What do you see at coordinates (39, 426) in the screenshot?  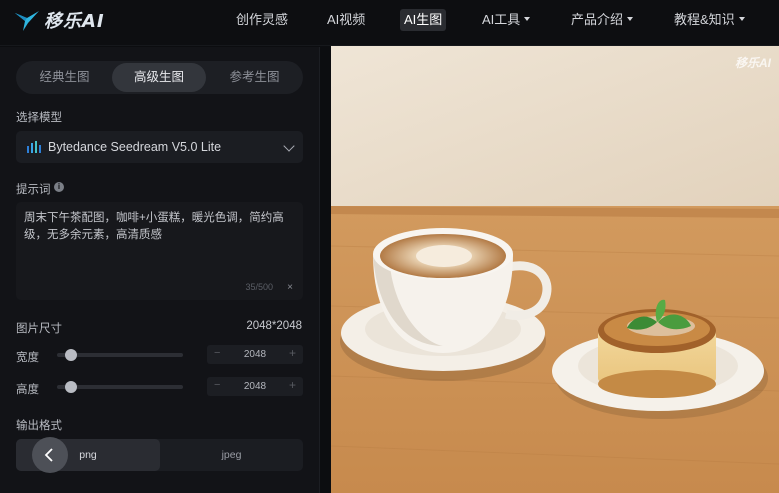 I see `output-format-label: 输出格式` at bounding box center [39, 426].